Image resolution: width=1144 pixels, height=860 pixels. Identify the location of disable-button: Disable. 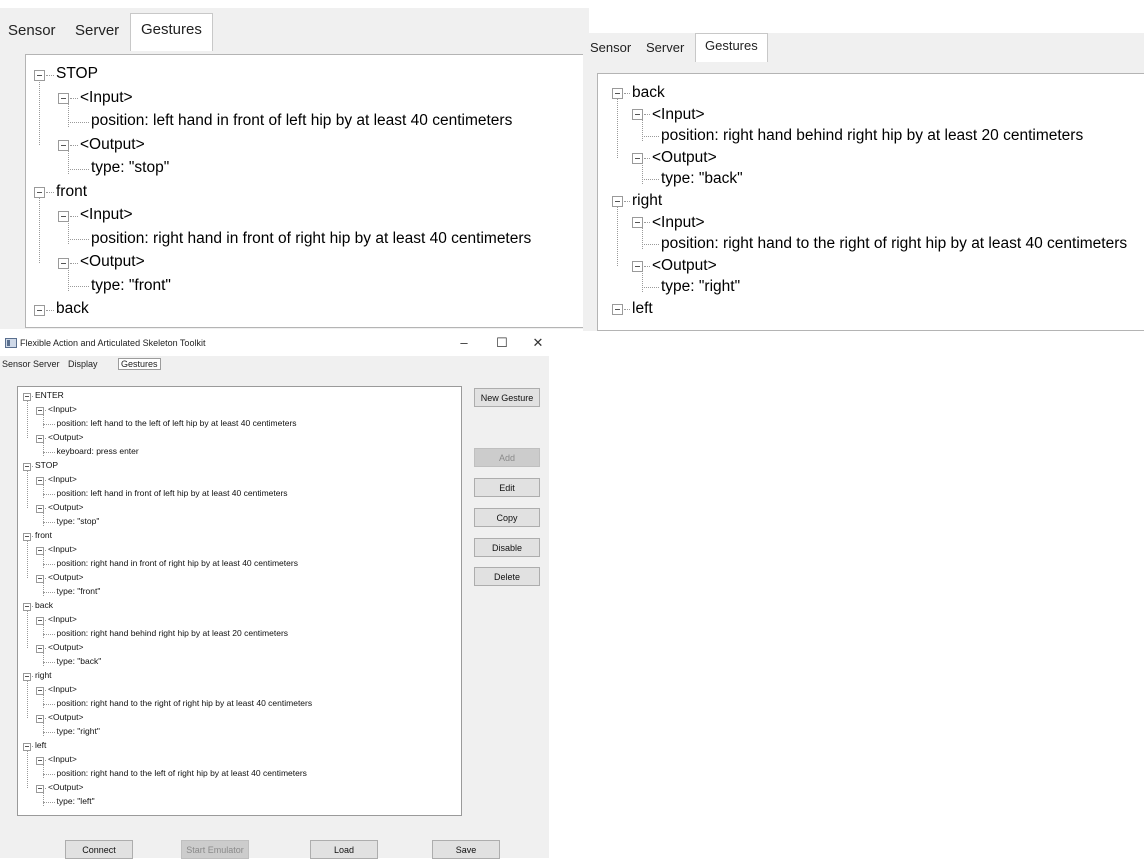
(507, 547).